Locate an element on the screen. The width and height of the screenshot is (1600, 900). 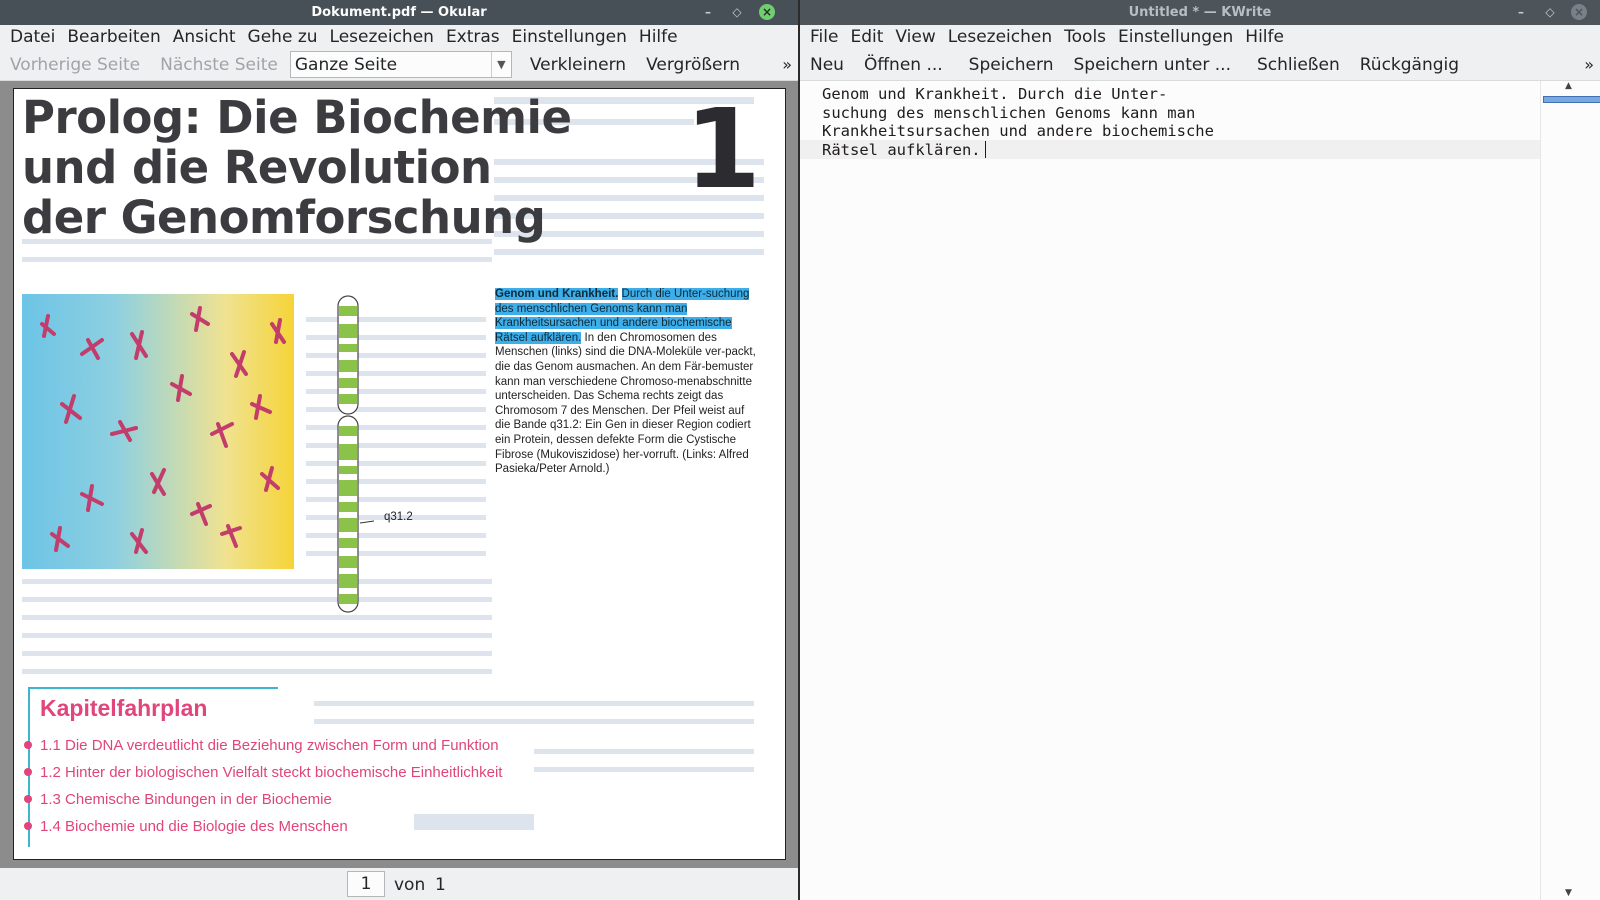
zoom-mode-select: Ganze Seite ▼ is located at coordinates (400, 64).